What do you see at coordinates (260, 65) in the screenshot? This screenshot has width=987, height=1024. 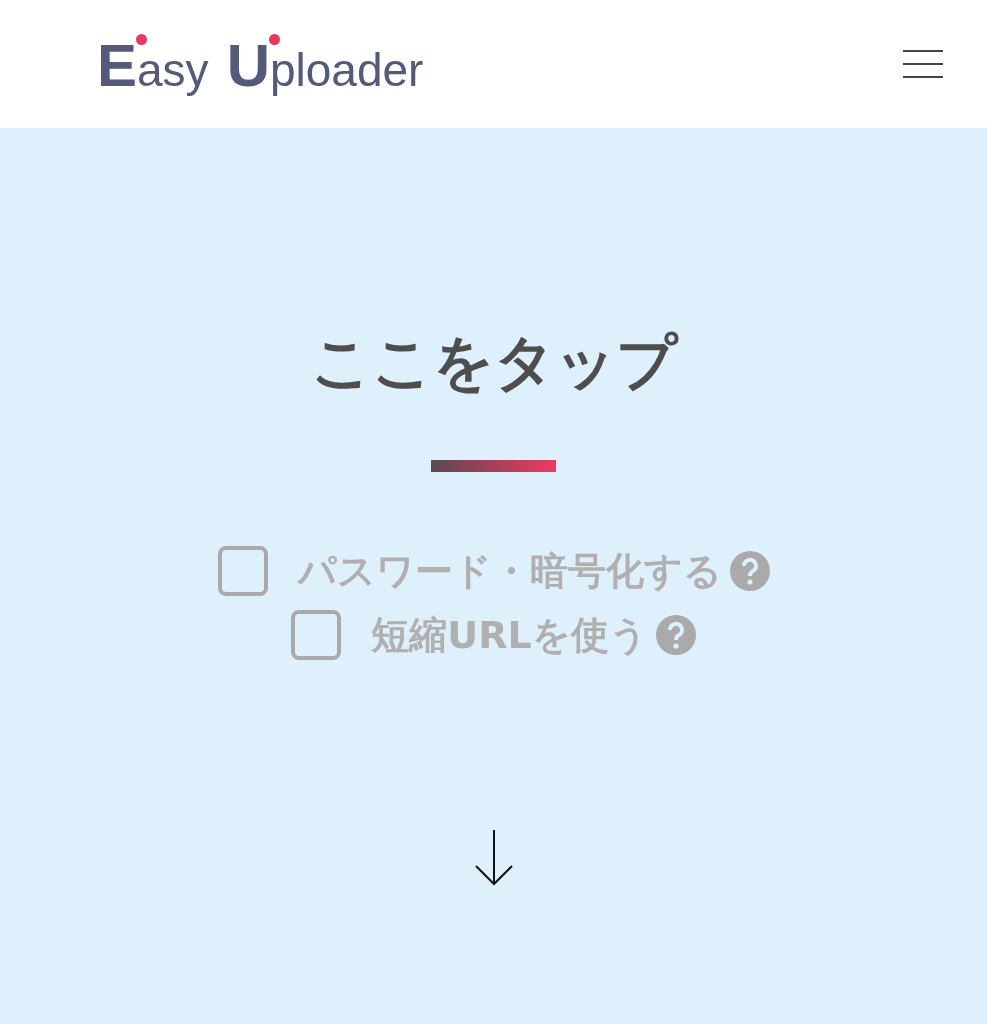 I see `site-logo: Easy Uploader` at bounding box center [260, 65].